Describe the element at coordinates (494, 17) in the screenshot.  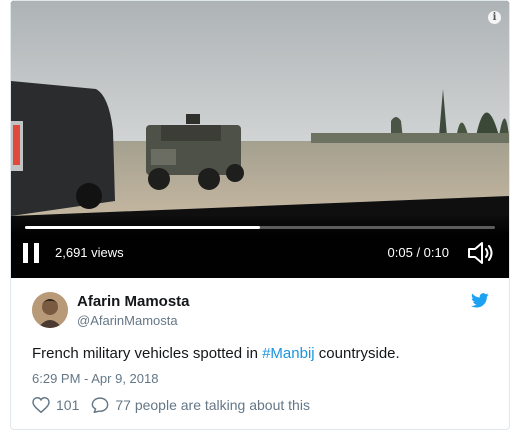
I see `info-icon: i` at that location.